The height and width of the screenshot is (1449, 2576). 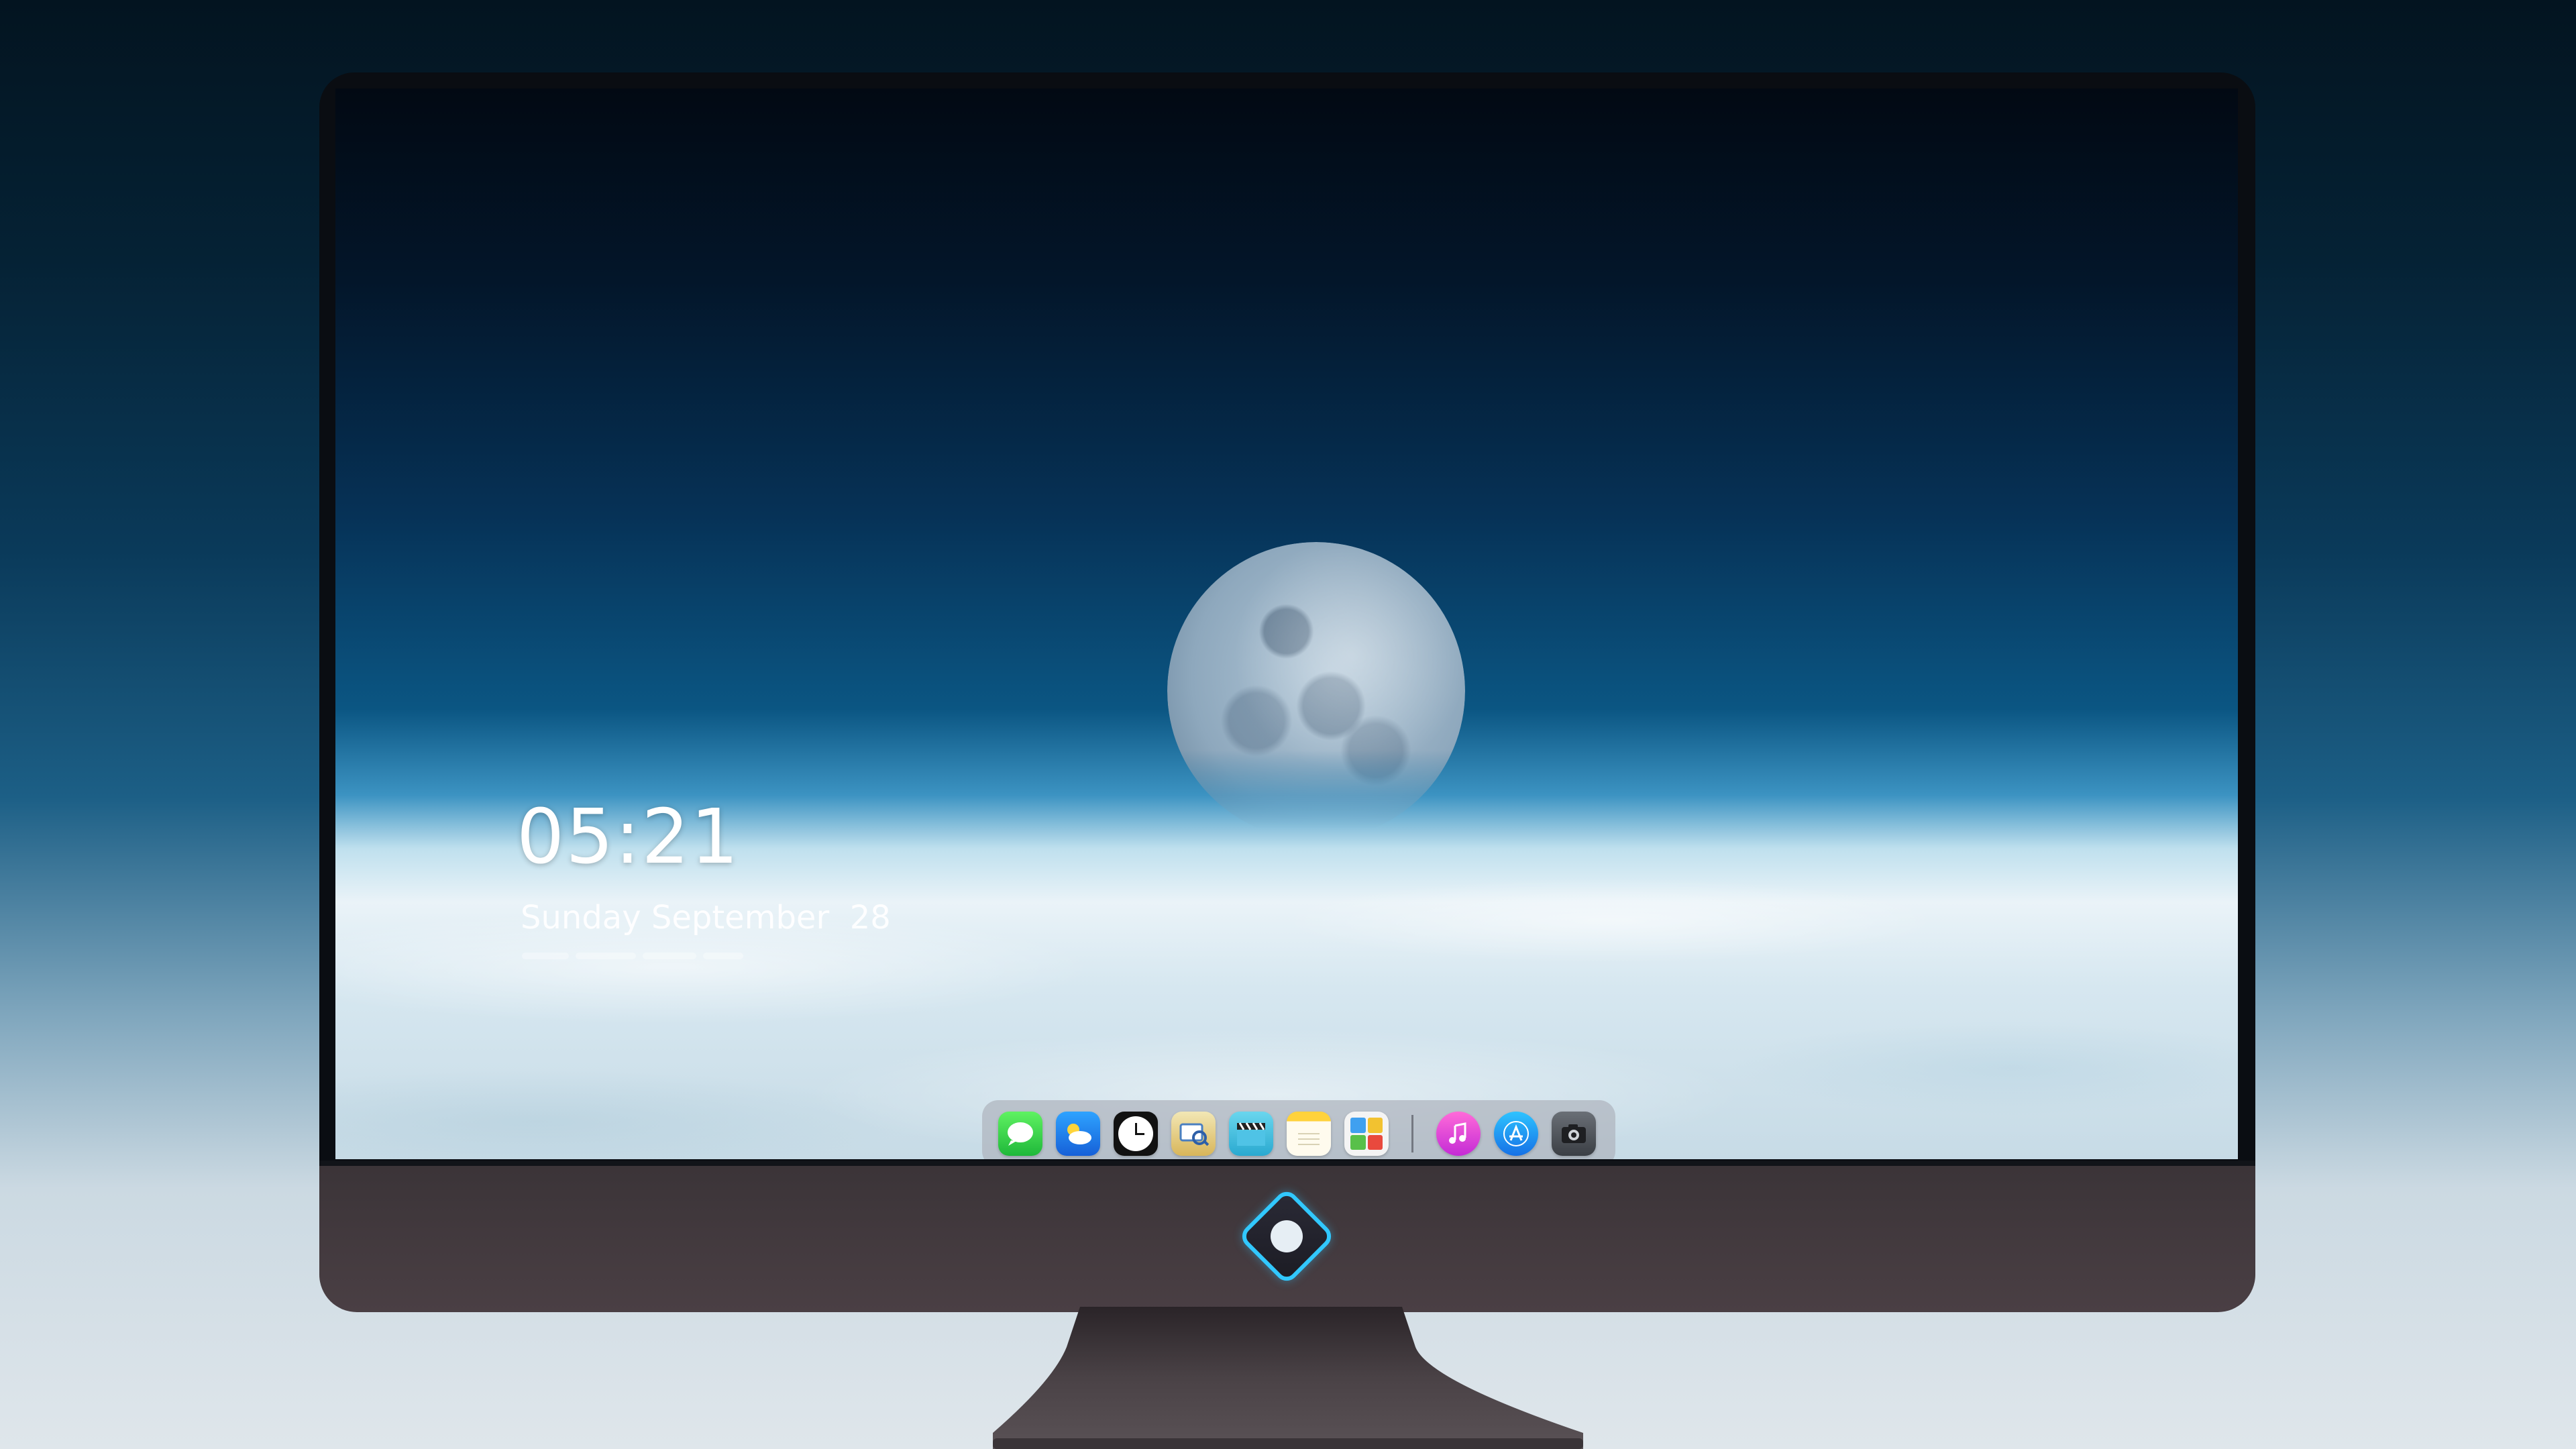 I want to click on monitor-stand, so click(x=1288, y=1378).